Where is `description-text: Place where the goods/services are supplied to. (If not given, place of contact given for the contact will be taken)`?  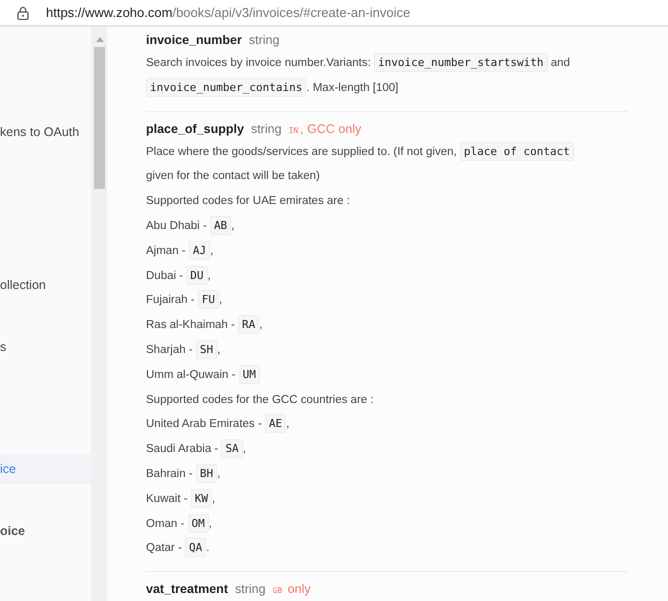
description-text: Place where the goods/services are supplied to. (If not given, place of contact given for the contact will be taken) is located at coordinates (369, 165).